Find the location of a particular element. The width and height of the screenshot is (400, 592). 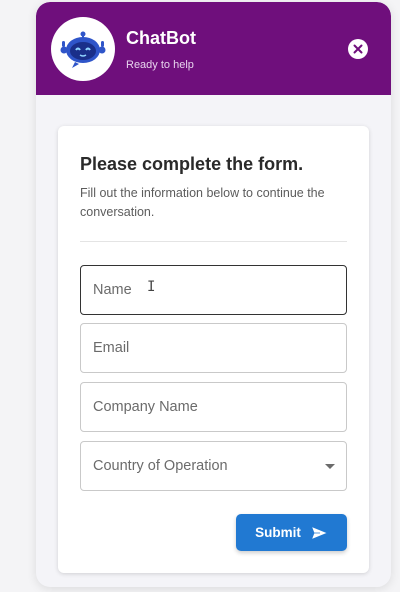

close-icon is located at coordinates (358, 49).